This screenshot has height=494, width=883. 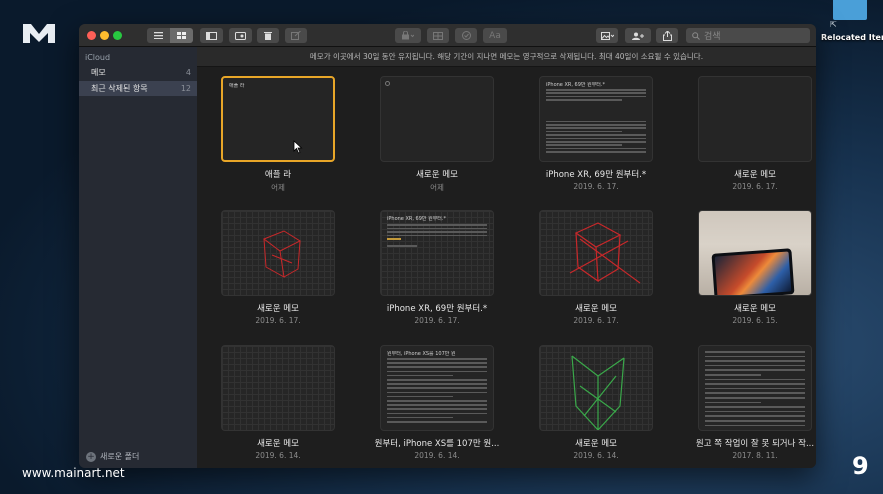 I want to click on search-field: 검색, so click(x=748, y=35).